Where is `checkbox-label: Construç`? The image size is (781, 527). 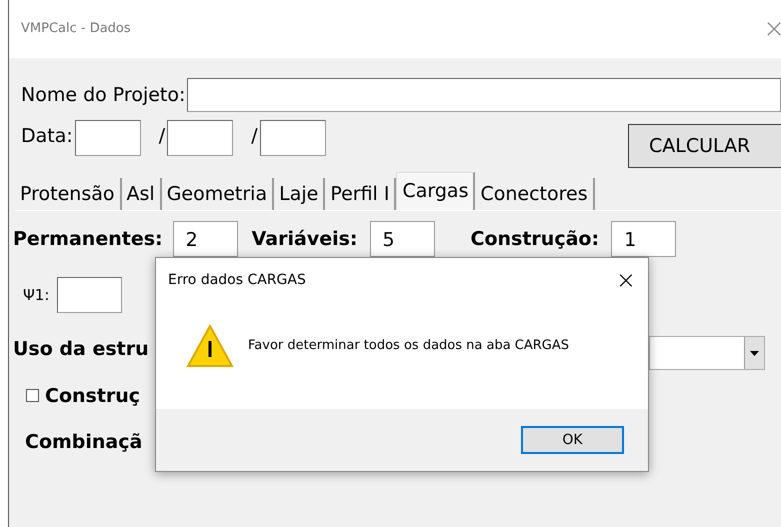
checkbox-label: Construç is located at coordinates (92, 396).